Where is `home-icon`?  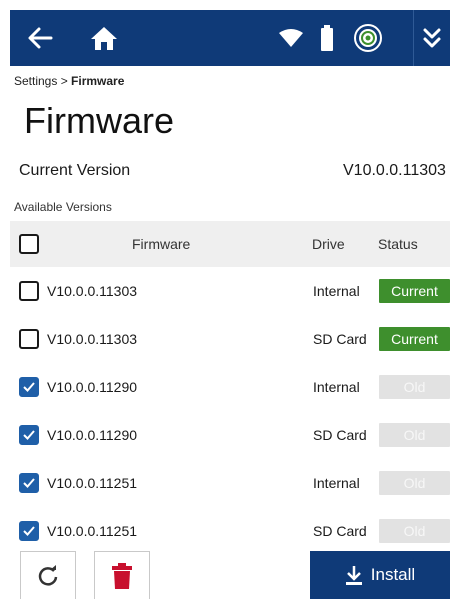
home-icon is located at coordinates (104, 38).